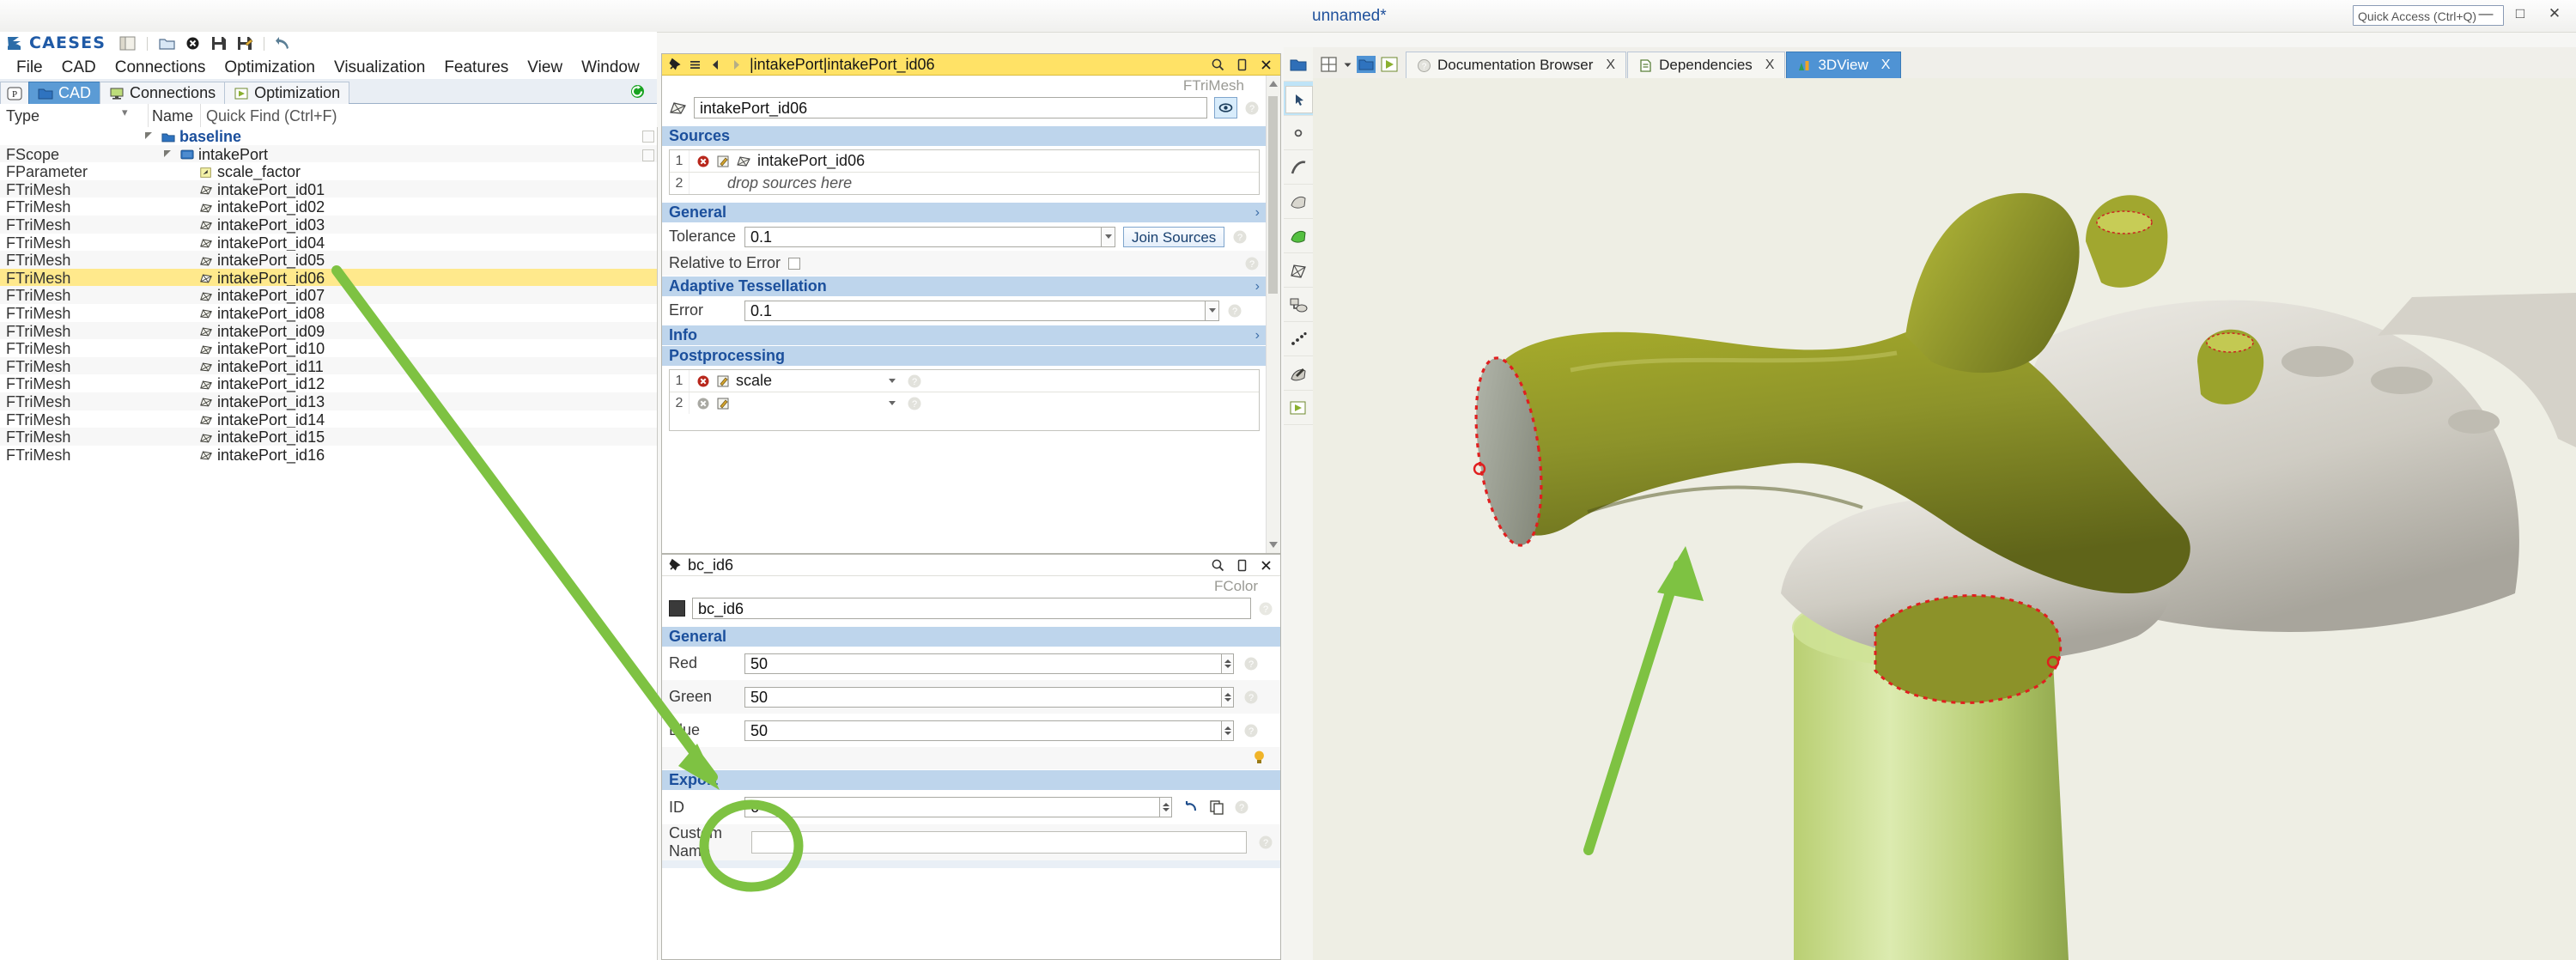 The height and width of the screenshot is (960, 2576). Describe the element at coordinates (1298, 133) in the screenshot. I see `view-filter-point` at that location.